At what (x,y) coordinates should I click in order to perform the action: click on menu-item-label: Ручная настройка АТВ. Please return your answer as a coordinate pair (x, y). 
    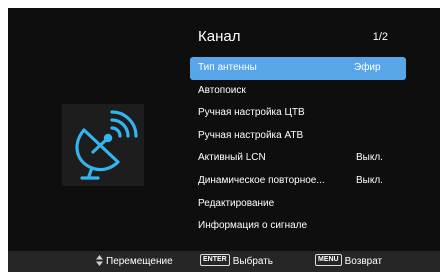
    Looking at the image, I should click on (251, 135).